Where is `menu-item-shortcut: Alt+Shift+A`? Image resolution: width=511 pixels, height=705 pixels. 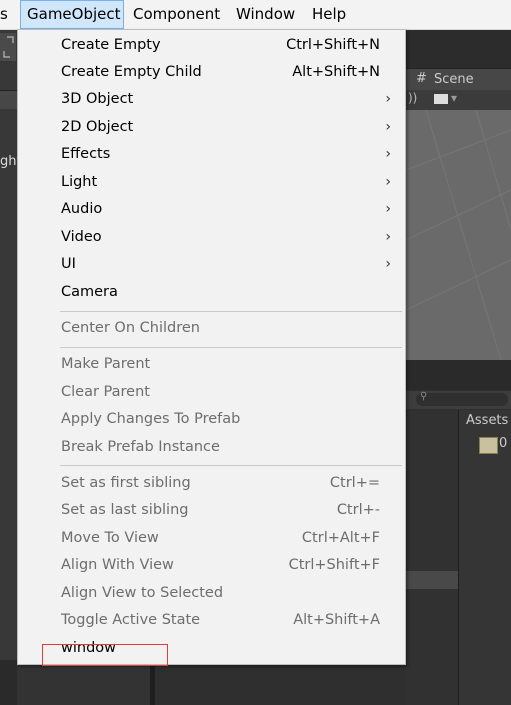
menu-item-shortcut: Alt+Shift+A is located at coordinates (336, 620).